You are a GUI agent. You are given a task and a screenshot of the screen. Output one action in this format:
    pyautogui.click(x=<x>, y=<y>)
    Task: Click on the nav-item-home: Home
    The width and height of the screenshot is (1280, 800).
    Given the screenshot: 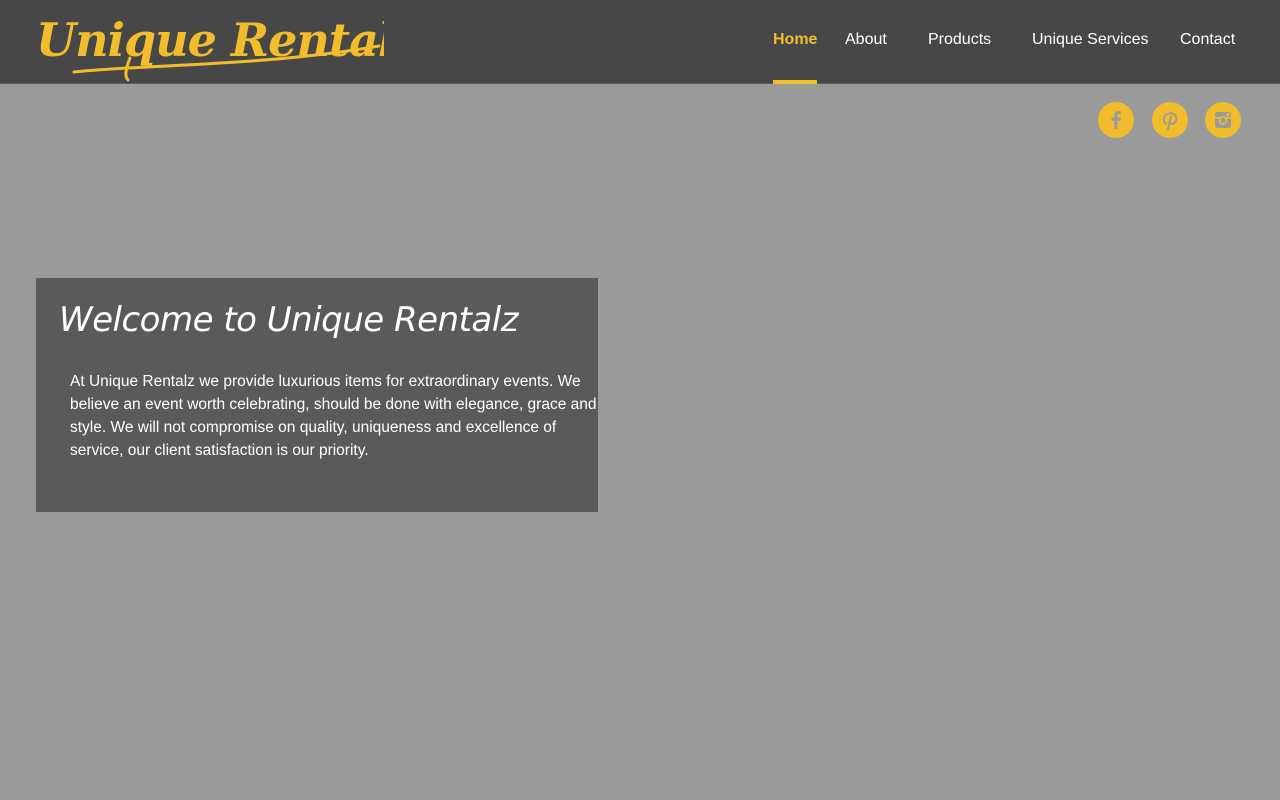 What is the action you would take?
    pyautogui.click(x=795, y=40)
    